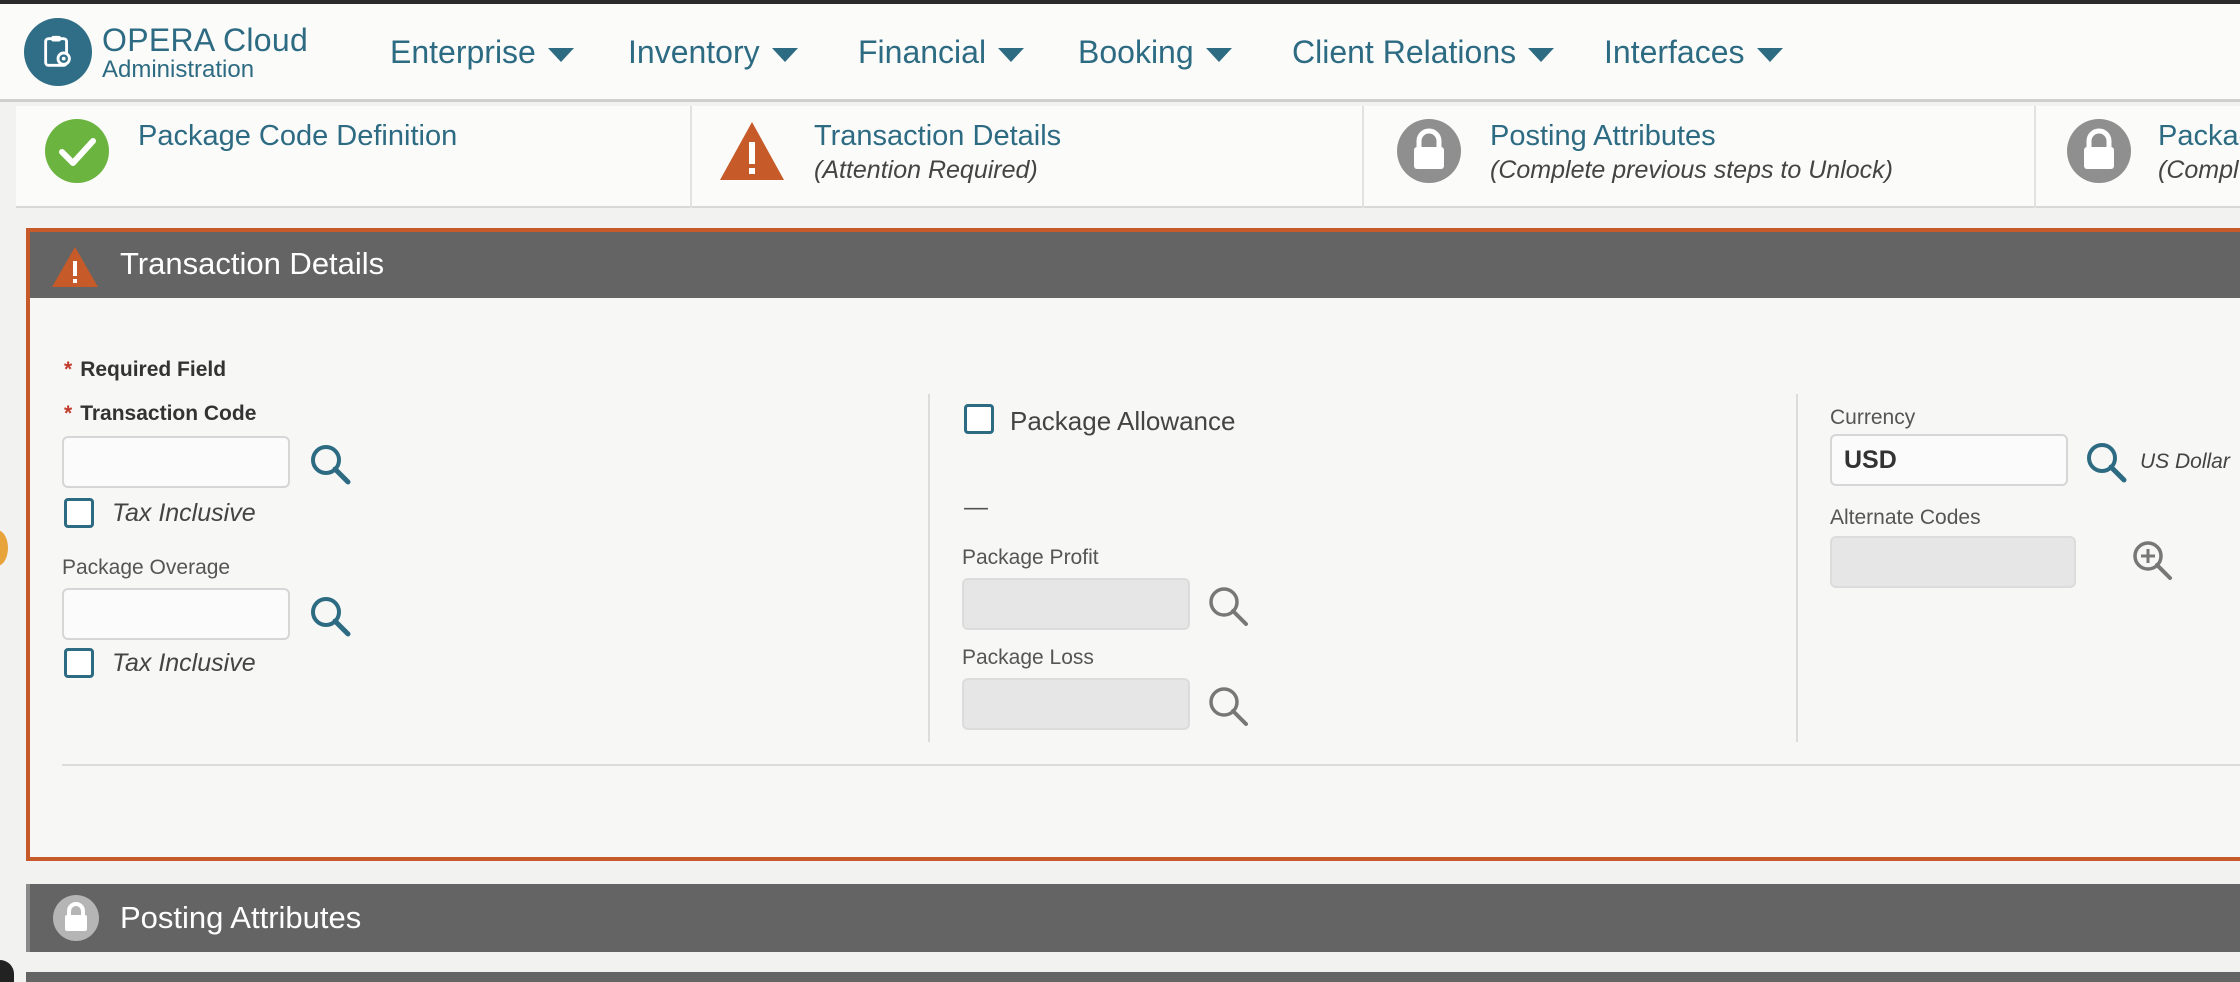 The width and height of the screenshot is (2240, 982). I want to click on step-subtitle: (Attention Required), so click(926, 170).